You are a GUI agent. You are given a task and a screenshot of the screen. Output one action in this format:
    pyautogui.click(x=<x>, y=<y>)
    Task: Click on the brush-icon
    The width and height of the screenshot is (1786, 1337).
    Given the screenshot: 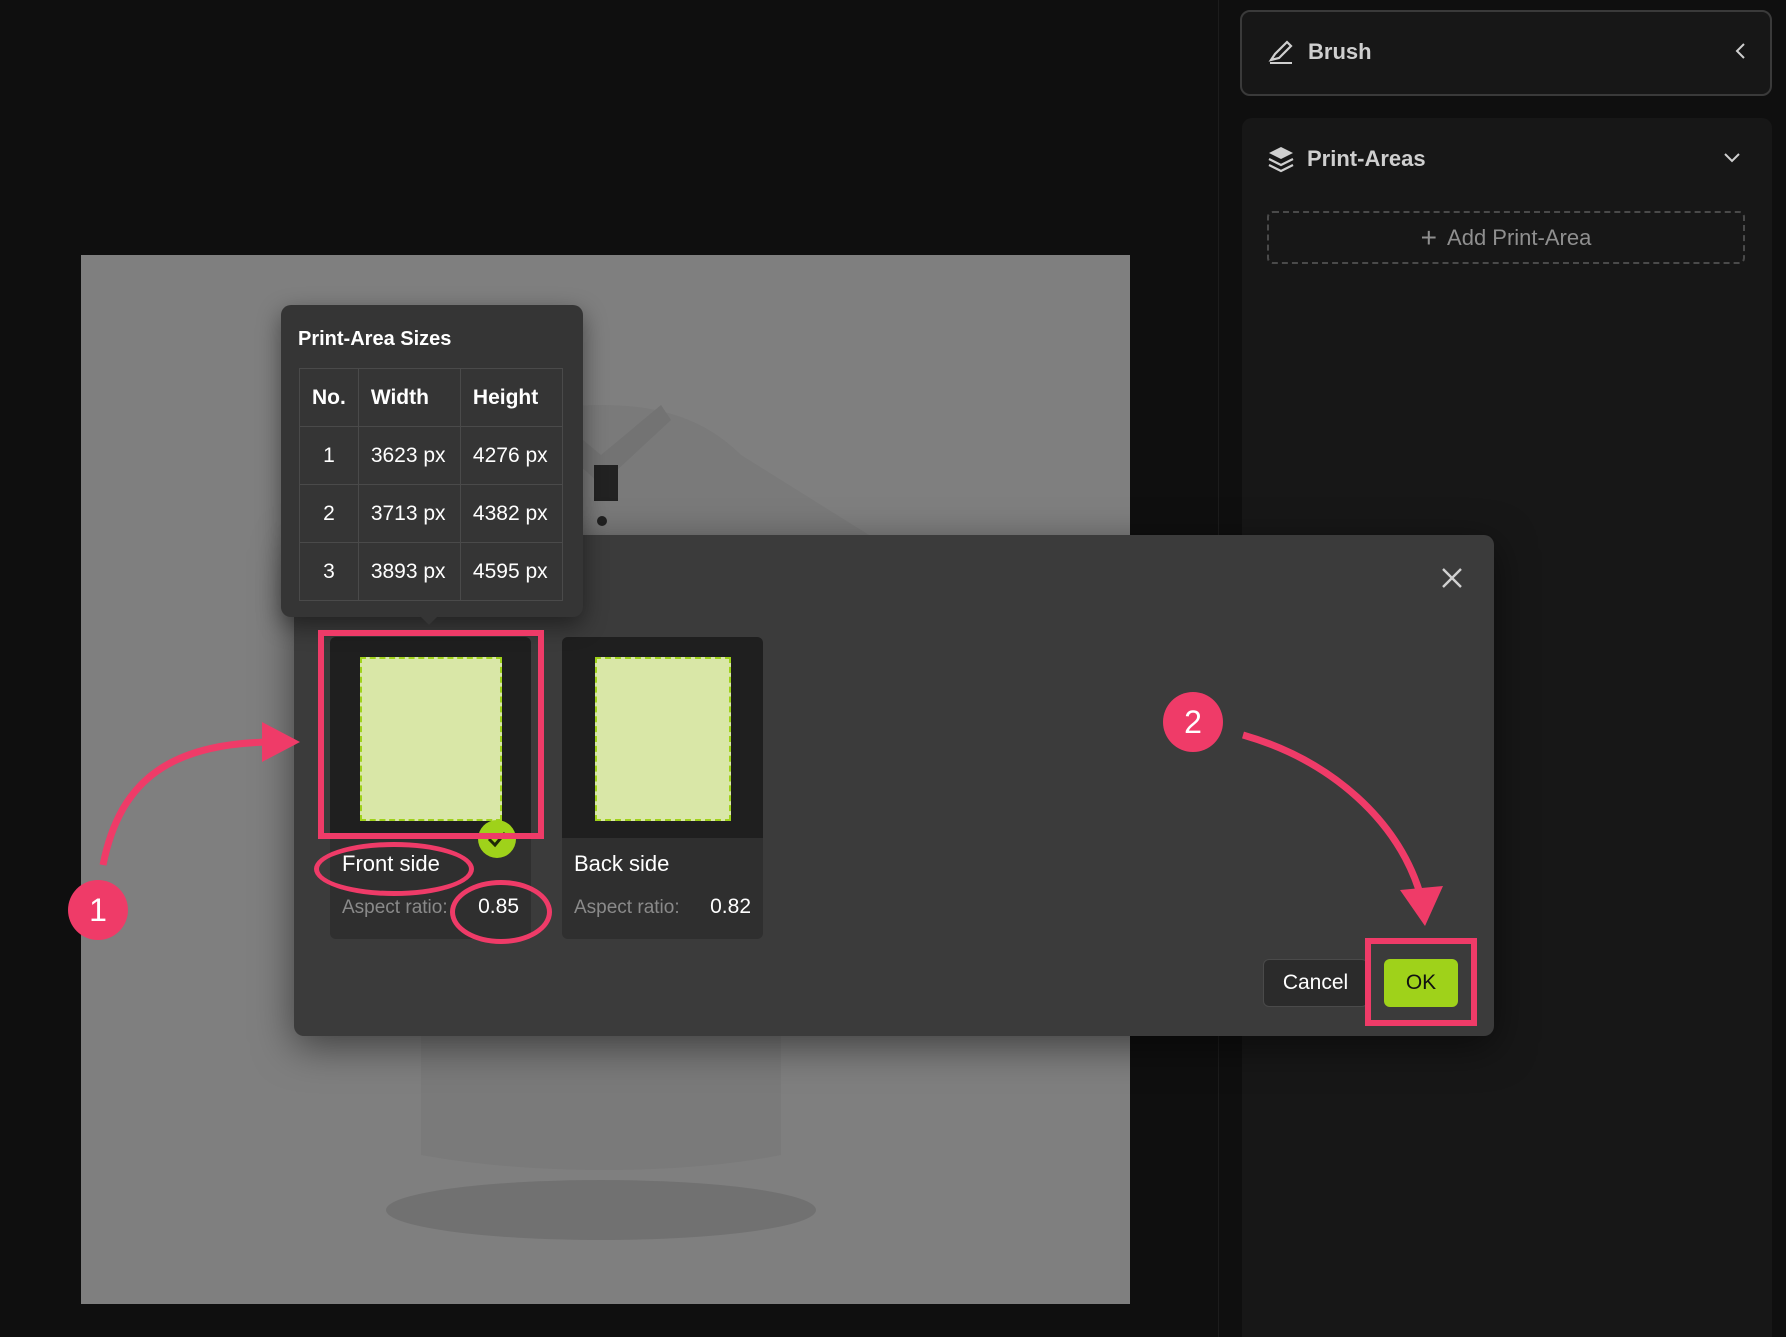 What is the action you would take?
    pyautogui.click(x=1280, y=52)
    